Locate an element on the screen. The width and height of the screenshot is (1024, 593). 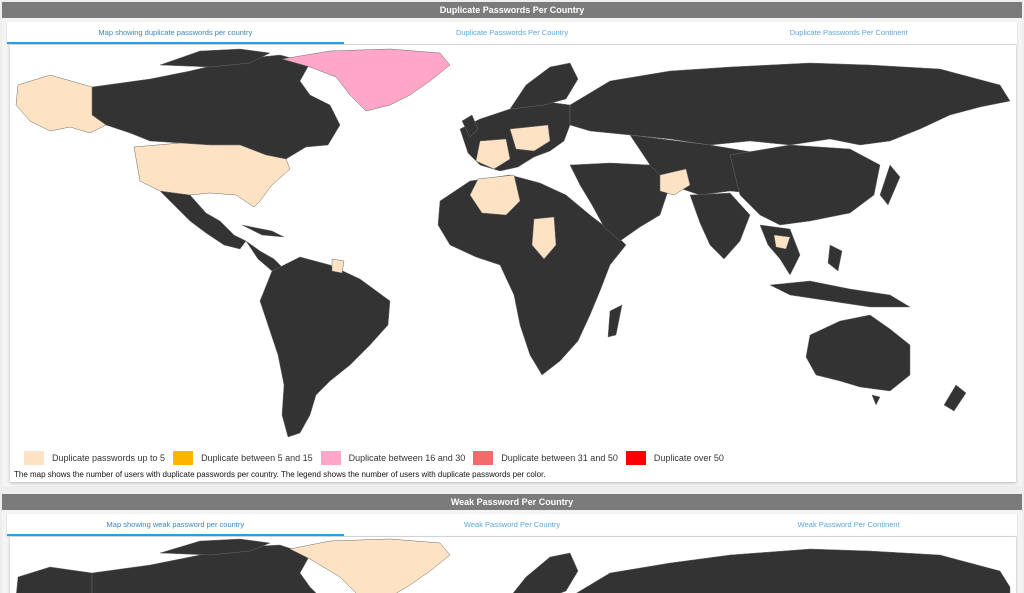
legend-item: Duplicate between 31 and 50 is located at coordinates (545, 458).